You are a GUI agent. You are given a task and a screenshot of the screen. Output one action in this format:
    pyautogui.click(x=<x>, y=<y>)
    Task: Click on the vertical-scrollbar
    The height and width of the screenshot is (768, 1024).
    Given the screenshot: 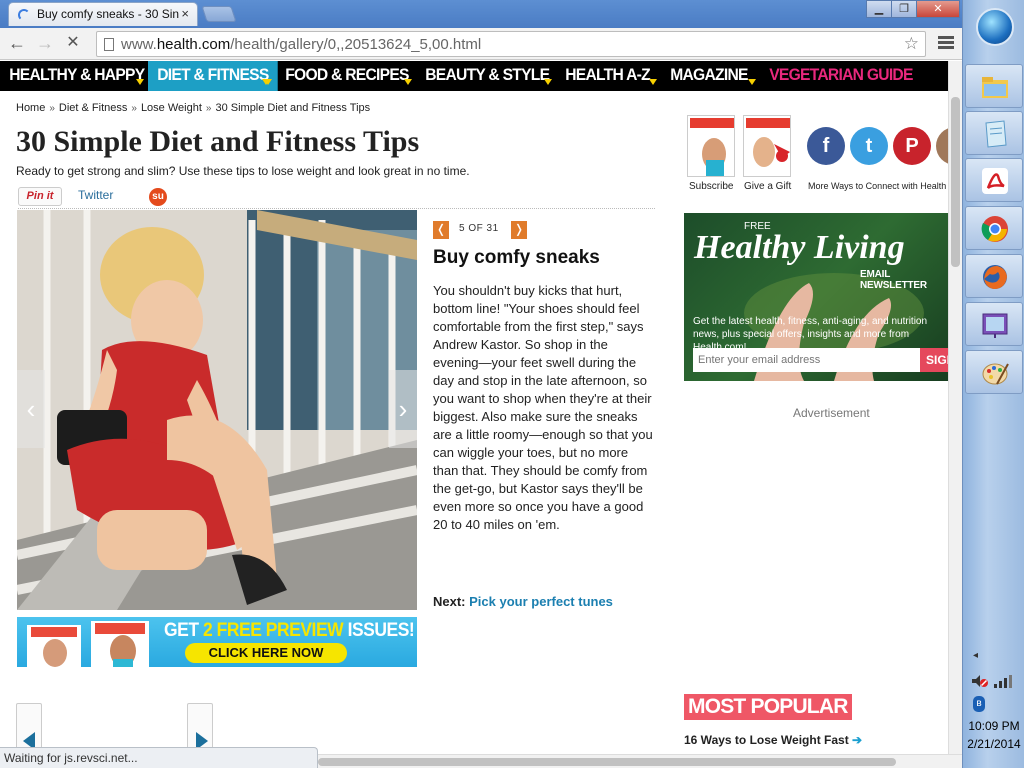 What is the action you would take?
    pyautogui.click(x=955, y=407)
    